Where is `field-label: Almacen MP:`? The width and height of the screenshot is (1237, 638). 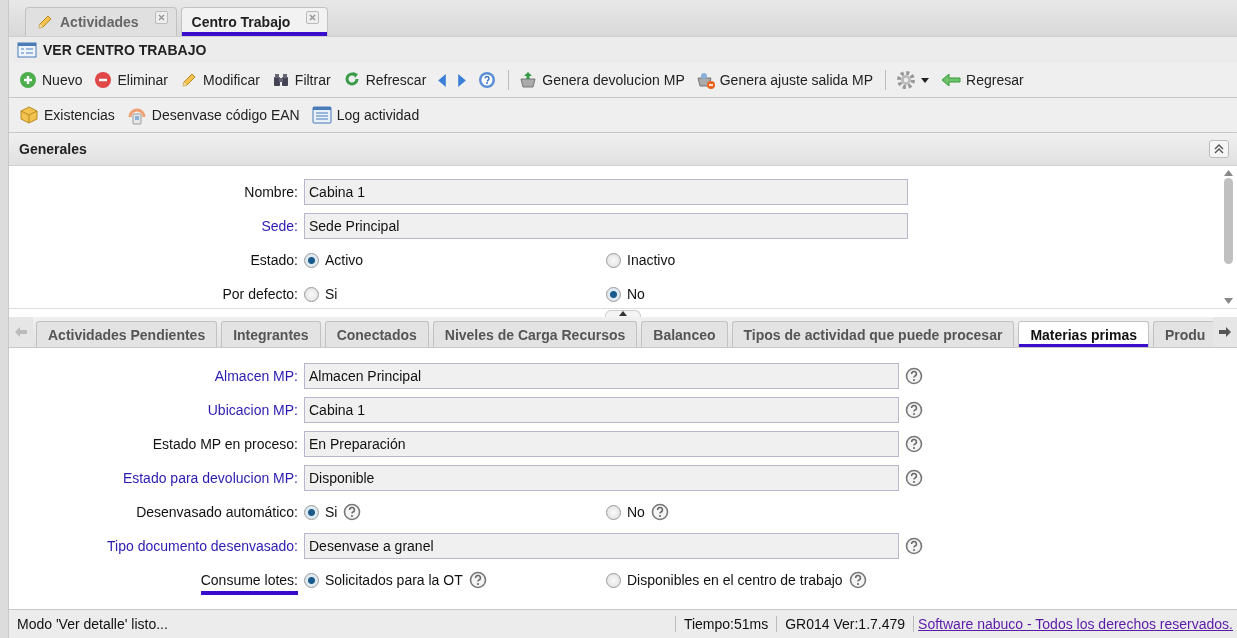 field-label: Almacen MP: is located at coordinates (256, 376).